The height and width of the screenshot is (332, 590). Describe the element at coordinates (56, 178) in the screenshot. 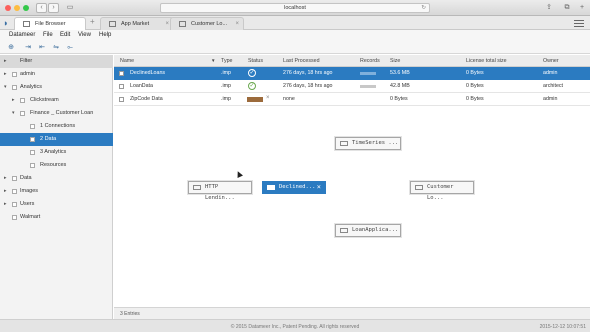

I see `sidebar-item-data-root: ▸ Data` at that location.